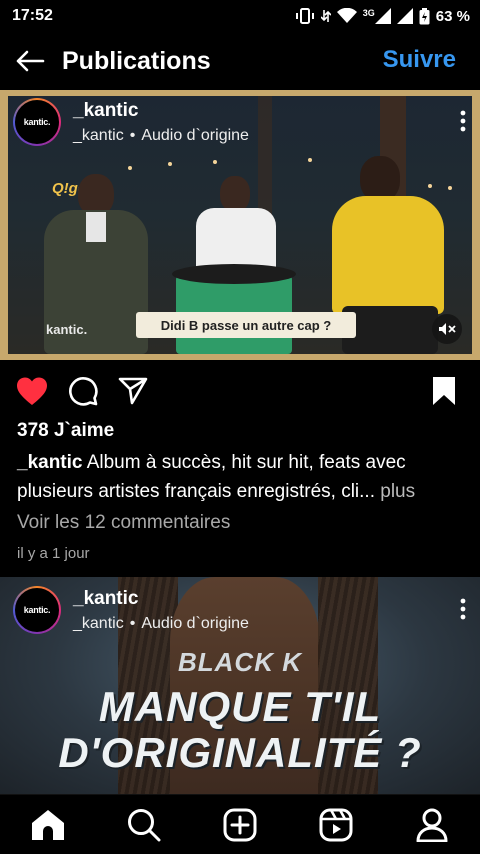 This screenshot has width=480, height=854. What do you see at coordinates (240, 16) in the screenshot?
I see `status-bar: 17:52 3G 63 %` at bounding box center [240, 16].